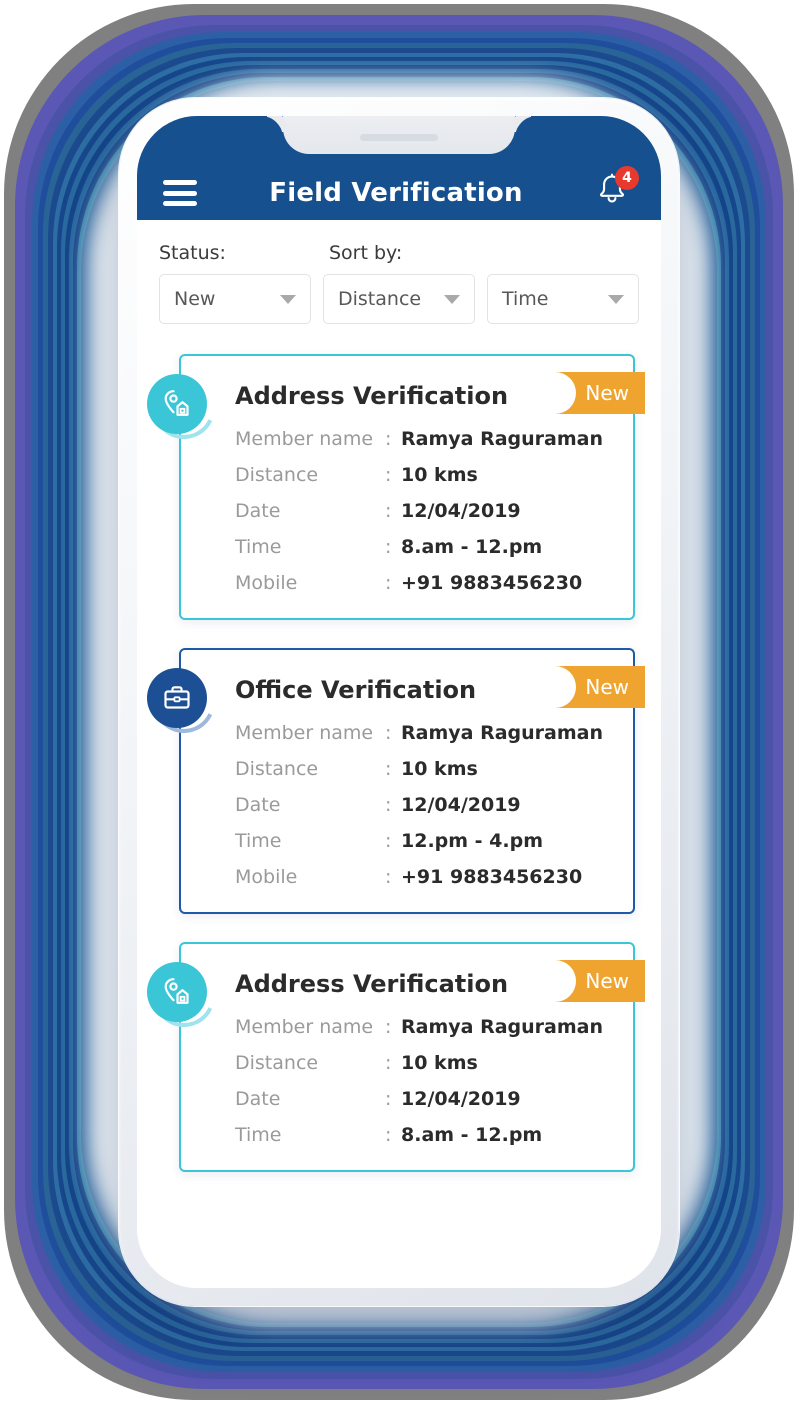 The height and width of the screenshot is (1404, 798). What do you see at coordinates (180, 193) in the screenshot?
I see `hamburger-menu-icon` at bounding box center [180, 193].